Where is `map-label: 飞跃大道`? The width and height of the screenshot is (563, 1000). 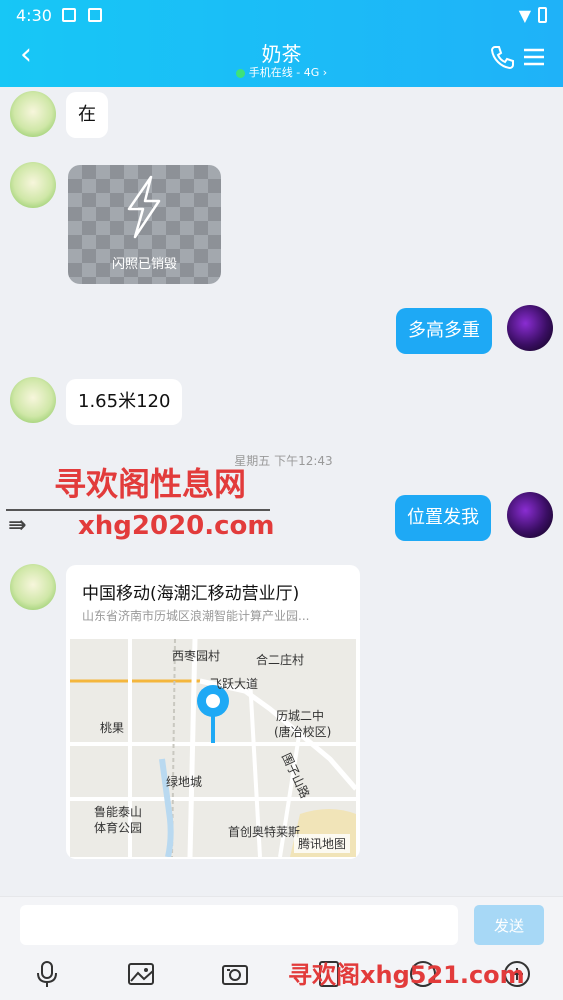 map-label: 飞跃大道 is located at coordinates (234, 684).